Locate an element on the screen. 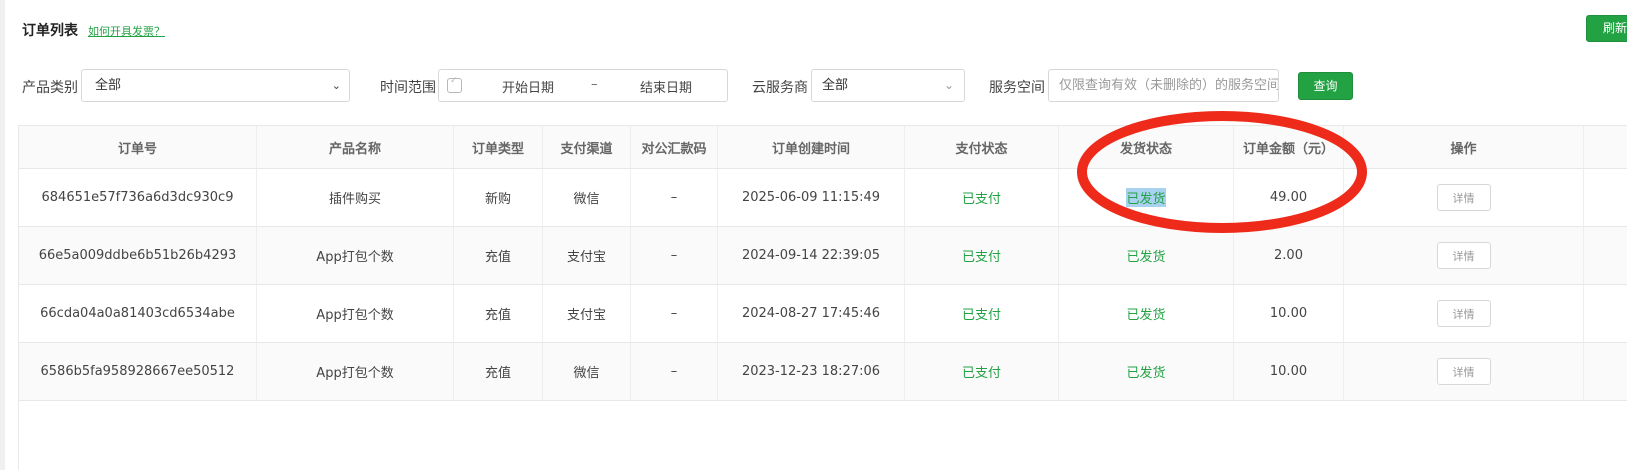 This screenshot has height=470, width=1627. page-header: 订单列表 如何开具发票？ is located at coordinates (93, 30).